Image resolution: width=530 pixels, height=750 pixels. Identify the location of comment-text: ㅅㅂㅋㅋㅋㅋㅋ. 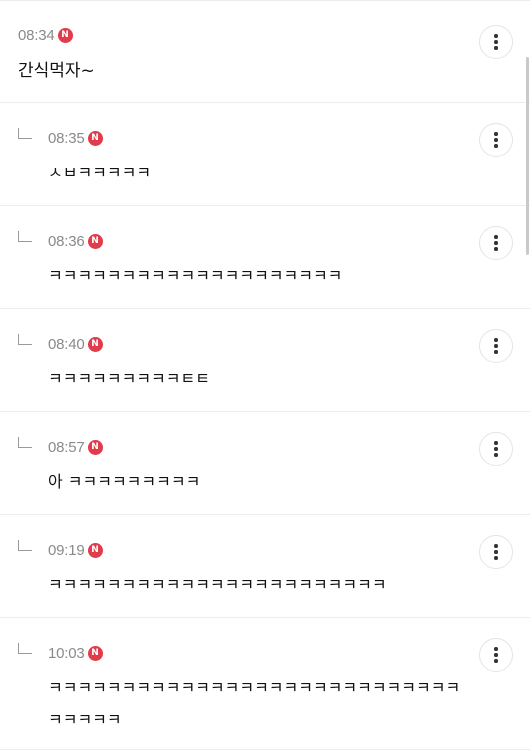
(100, 172).